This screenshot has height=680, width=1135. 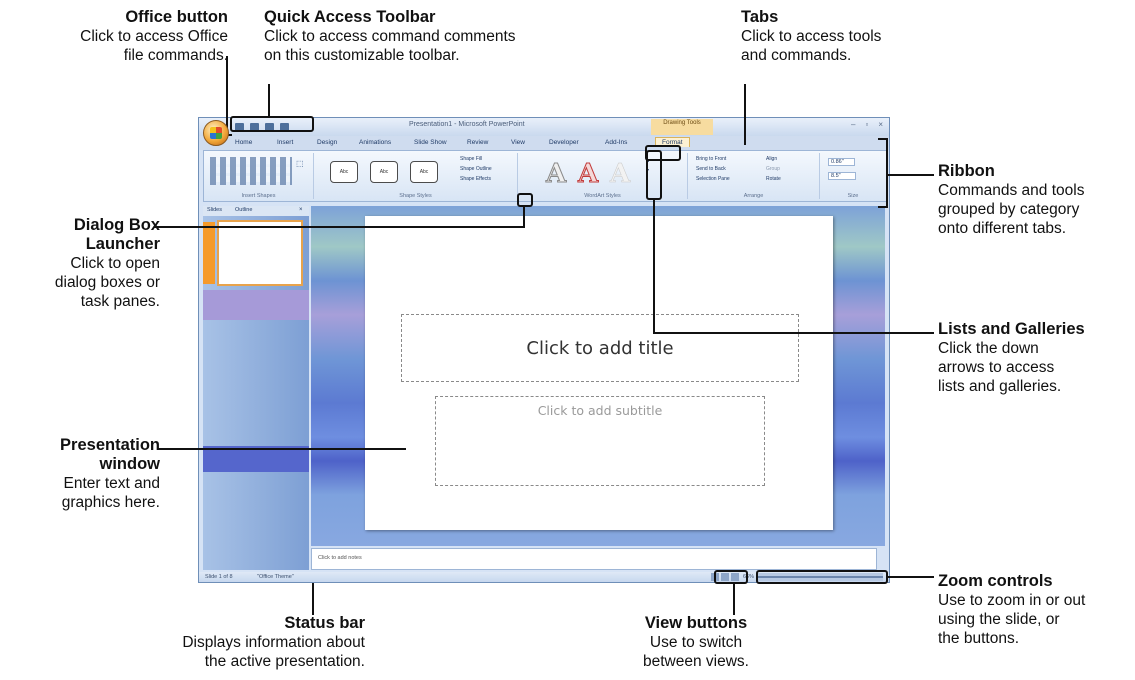 What do you see at coordinates (842, 176) in the screenshot?
I see `width-input: 8.5"` at bounding box center [842, 176].